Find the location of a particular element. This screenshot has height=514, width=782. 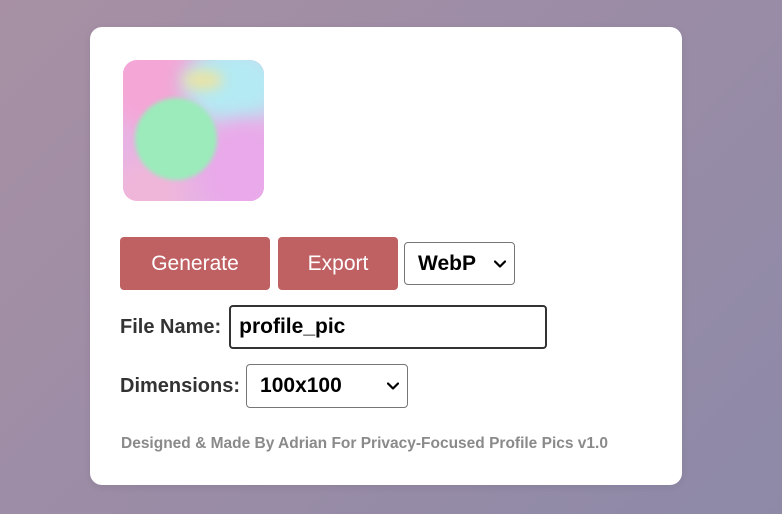

format-select-value: WebP is located at coordinates (447, 263).